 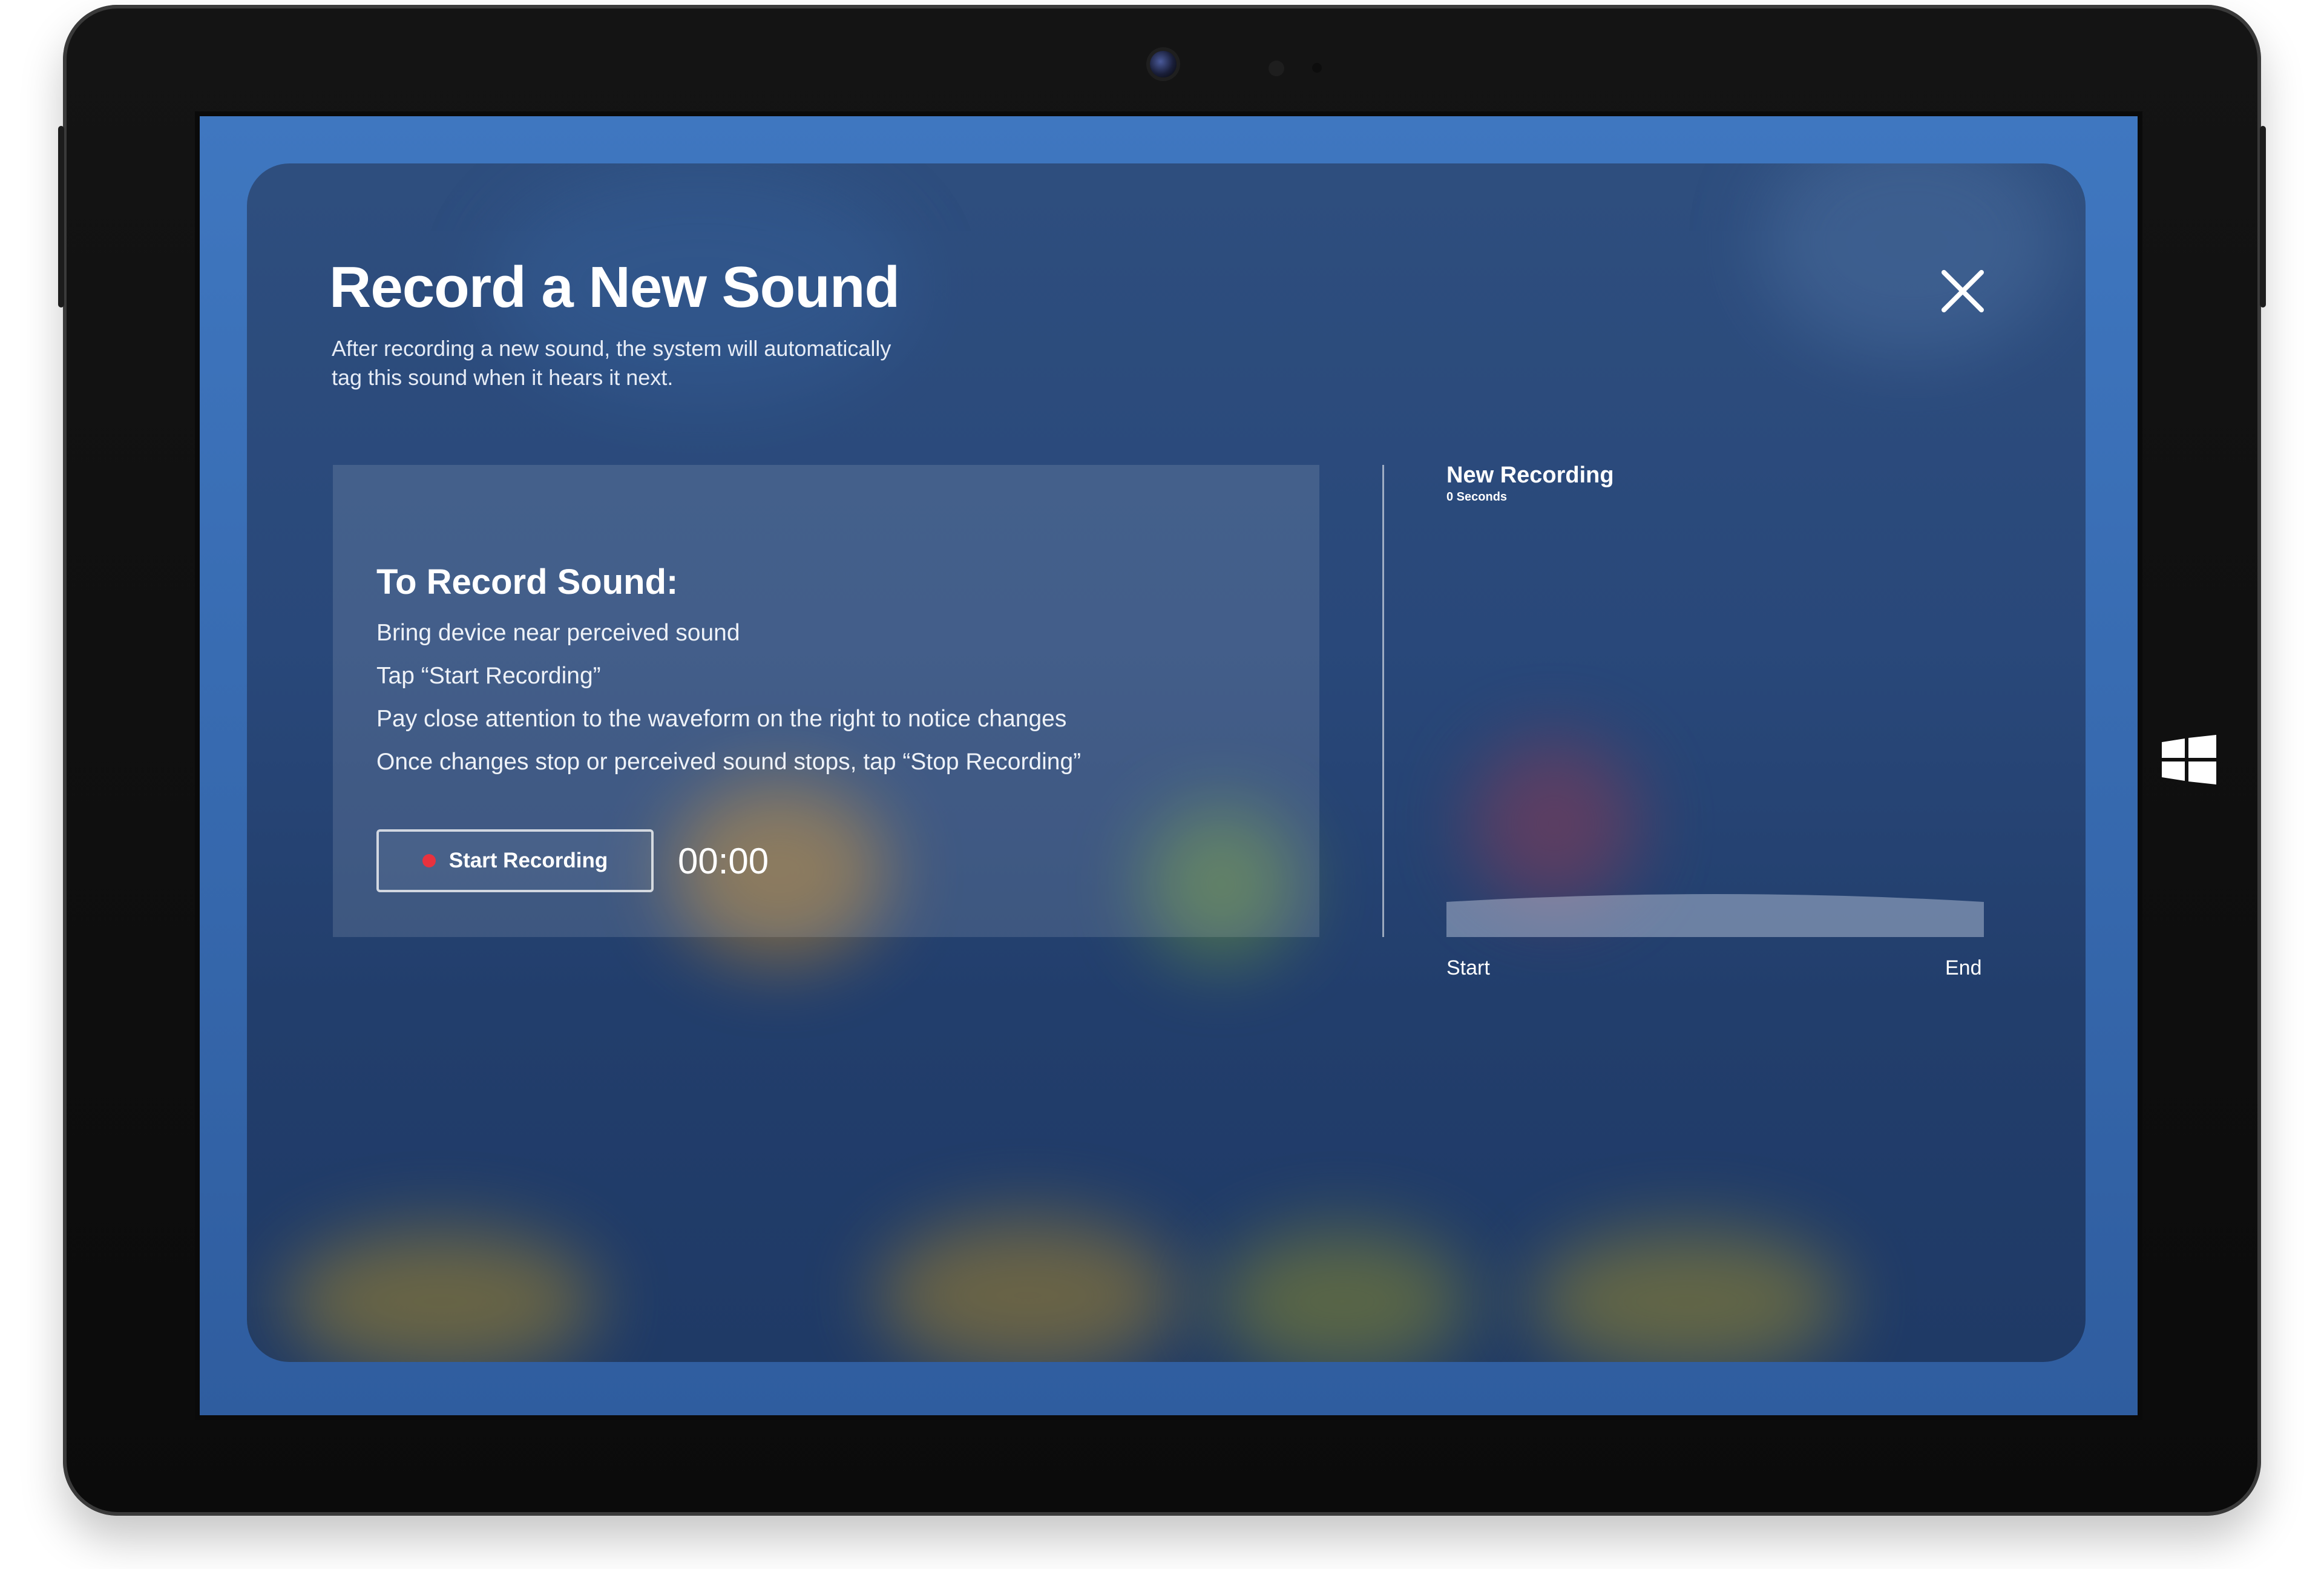 I want to click on front-camera, so click(x=1163, y=64).